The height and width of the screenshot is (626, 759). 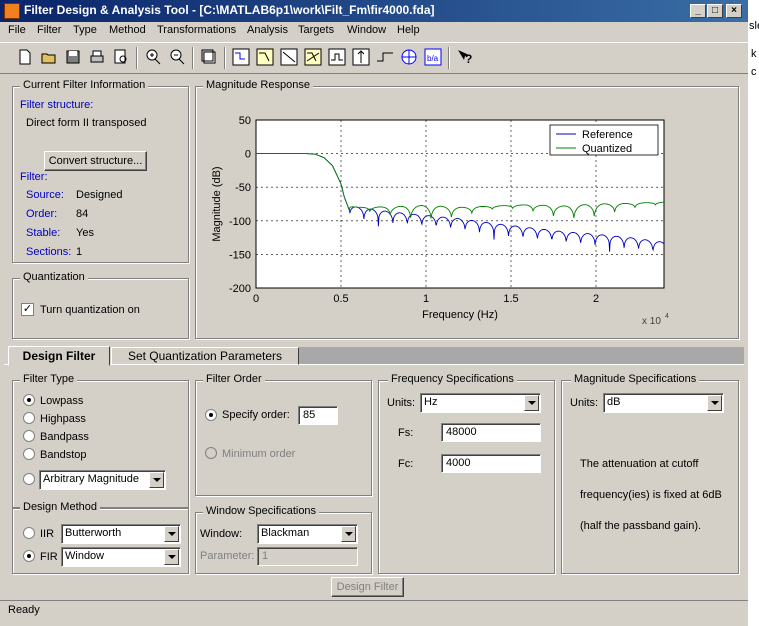 What do you see at coordinates (426, 299) in the screenshot?
I see `x-tick-label: 1` at bounding box center [426, 299].